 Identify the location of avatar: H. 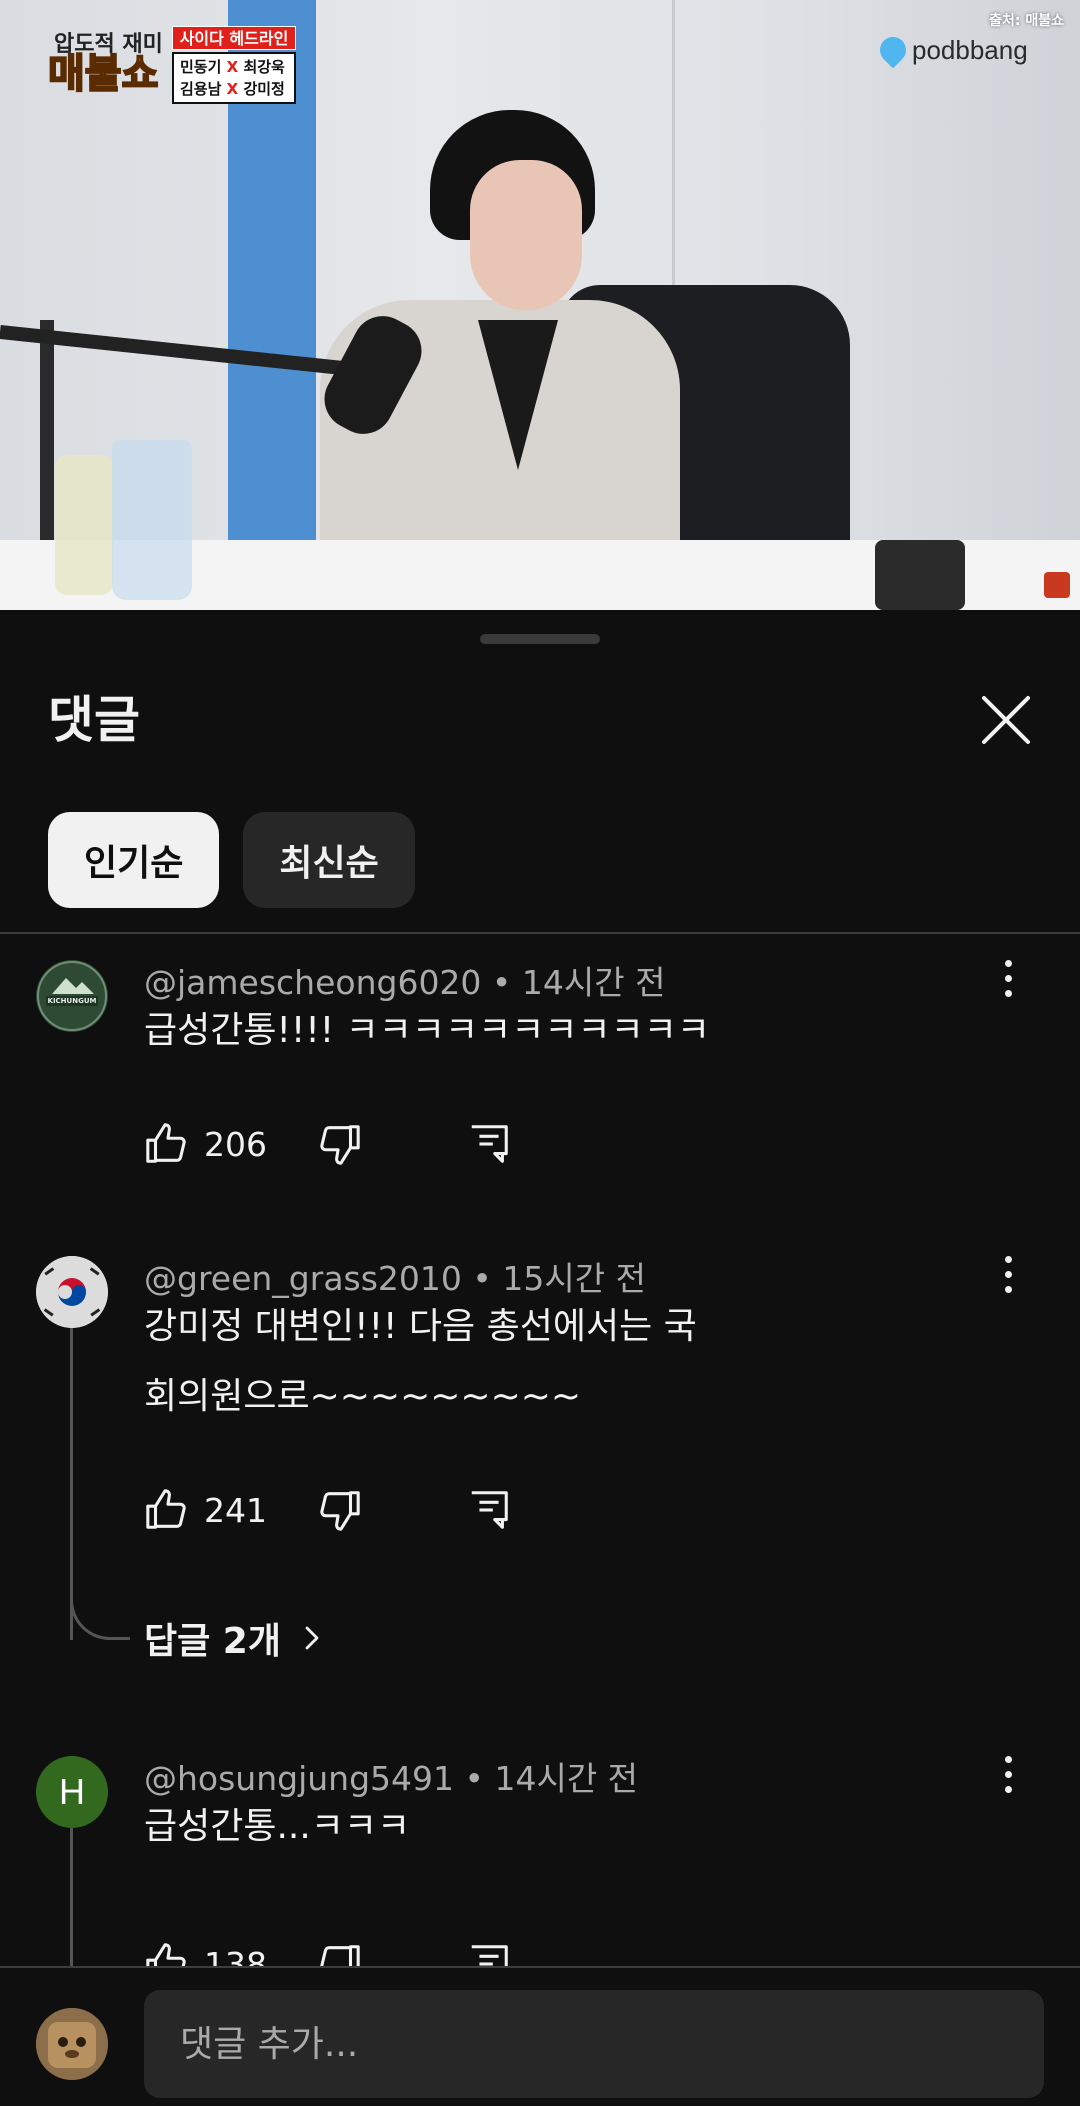
(72, 1792).